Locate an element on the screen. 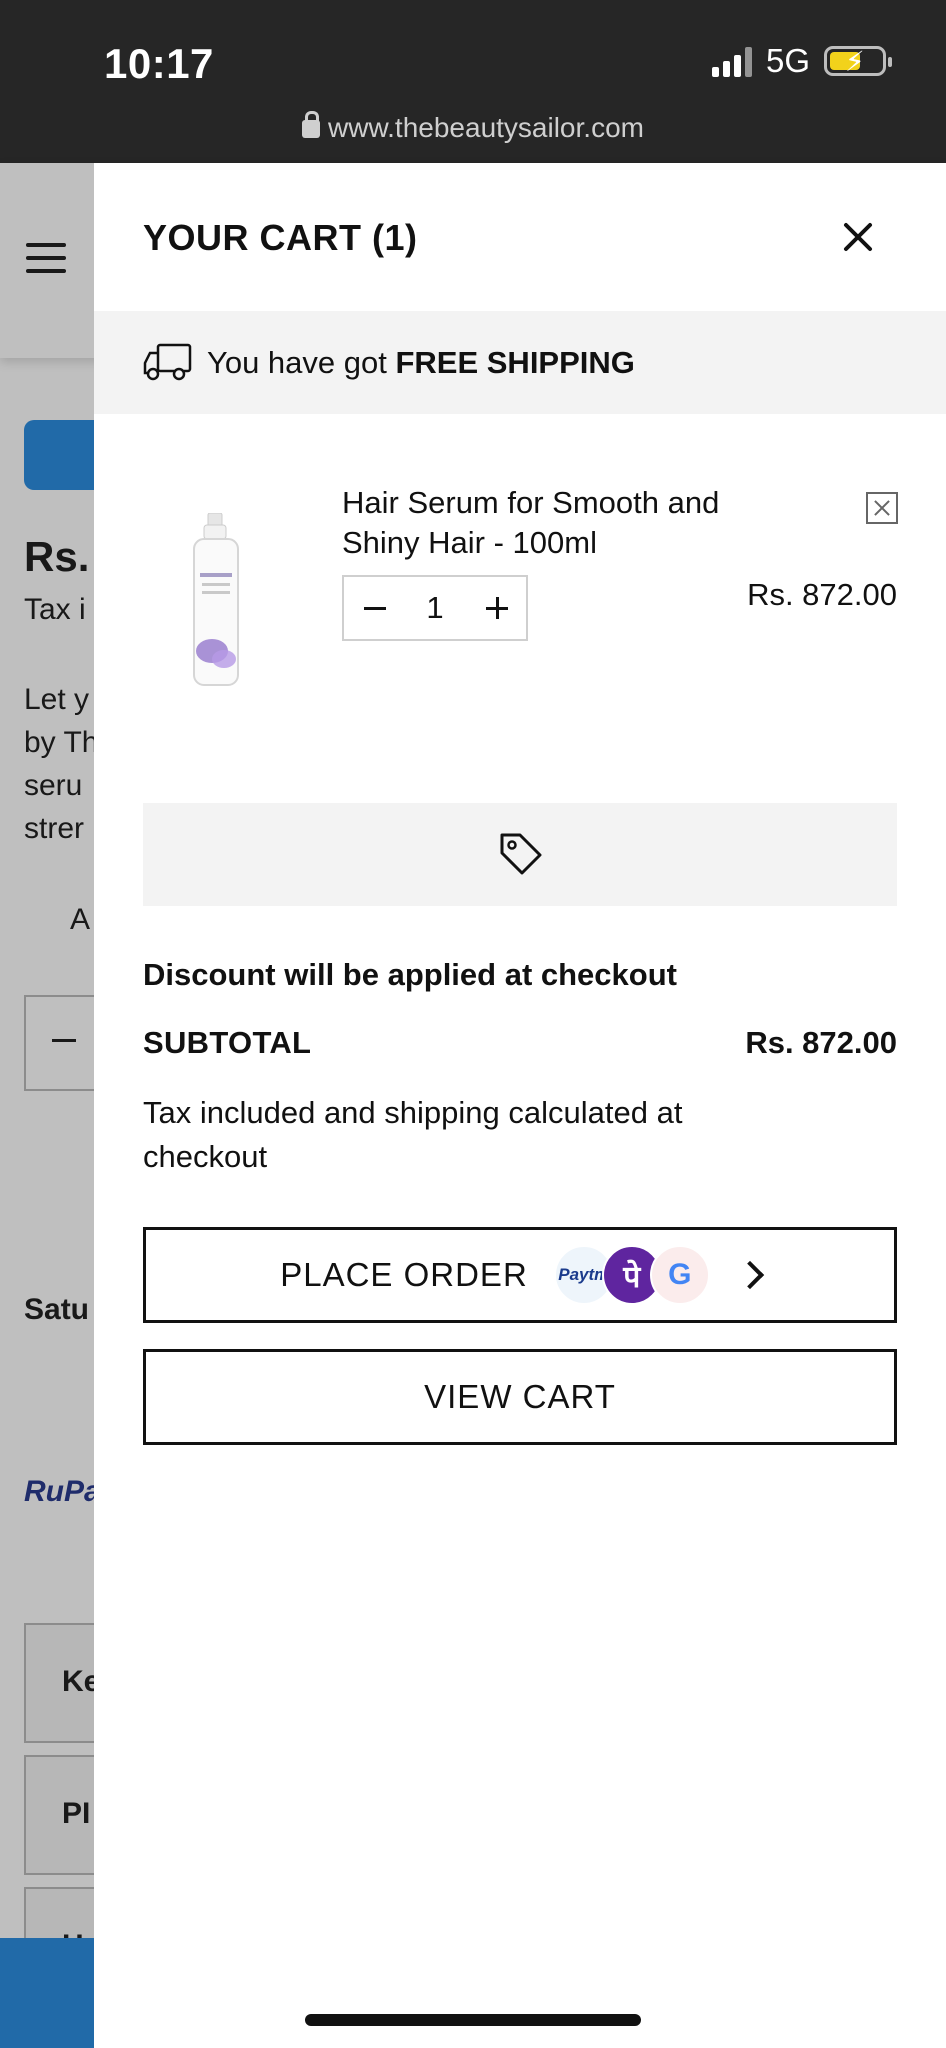 This screenshot has width=946, height=2048. subtotal-label: SUBTOTAL is located at coordinates (227, 1042).